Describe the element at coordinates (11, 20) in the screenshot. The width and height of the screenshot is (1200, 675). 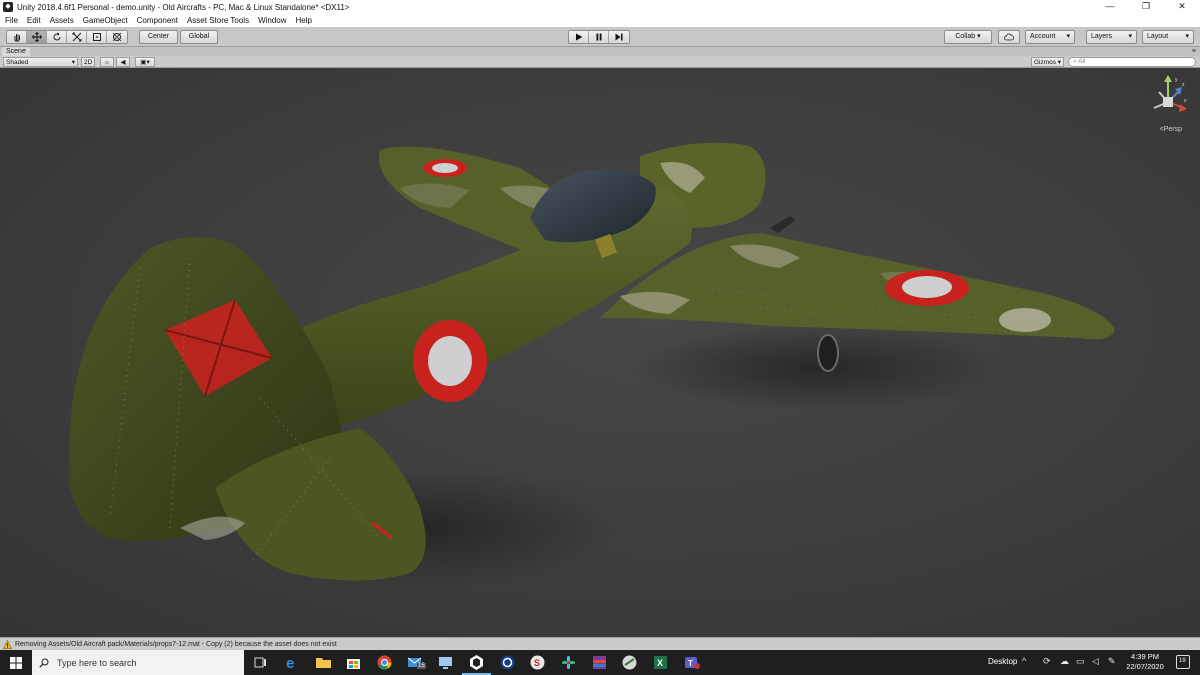
I see `menu-file: File` at that location.